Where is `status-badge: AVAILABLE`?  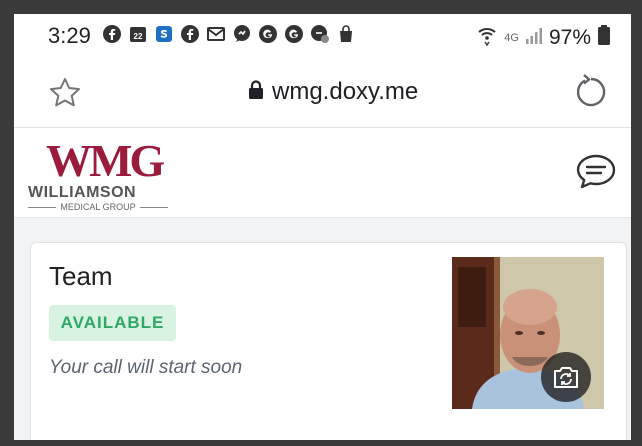
status-badge: AVAILABLE is located at coordinates (112, 323).